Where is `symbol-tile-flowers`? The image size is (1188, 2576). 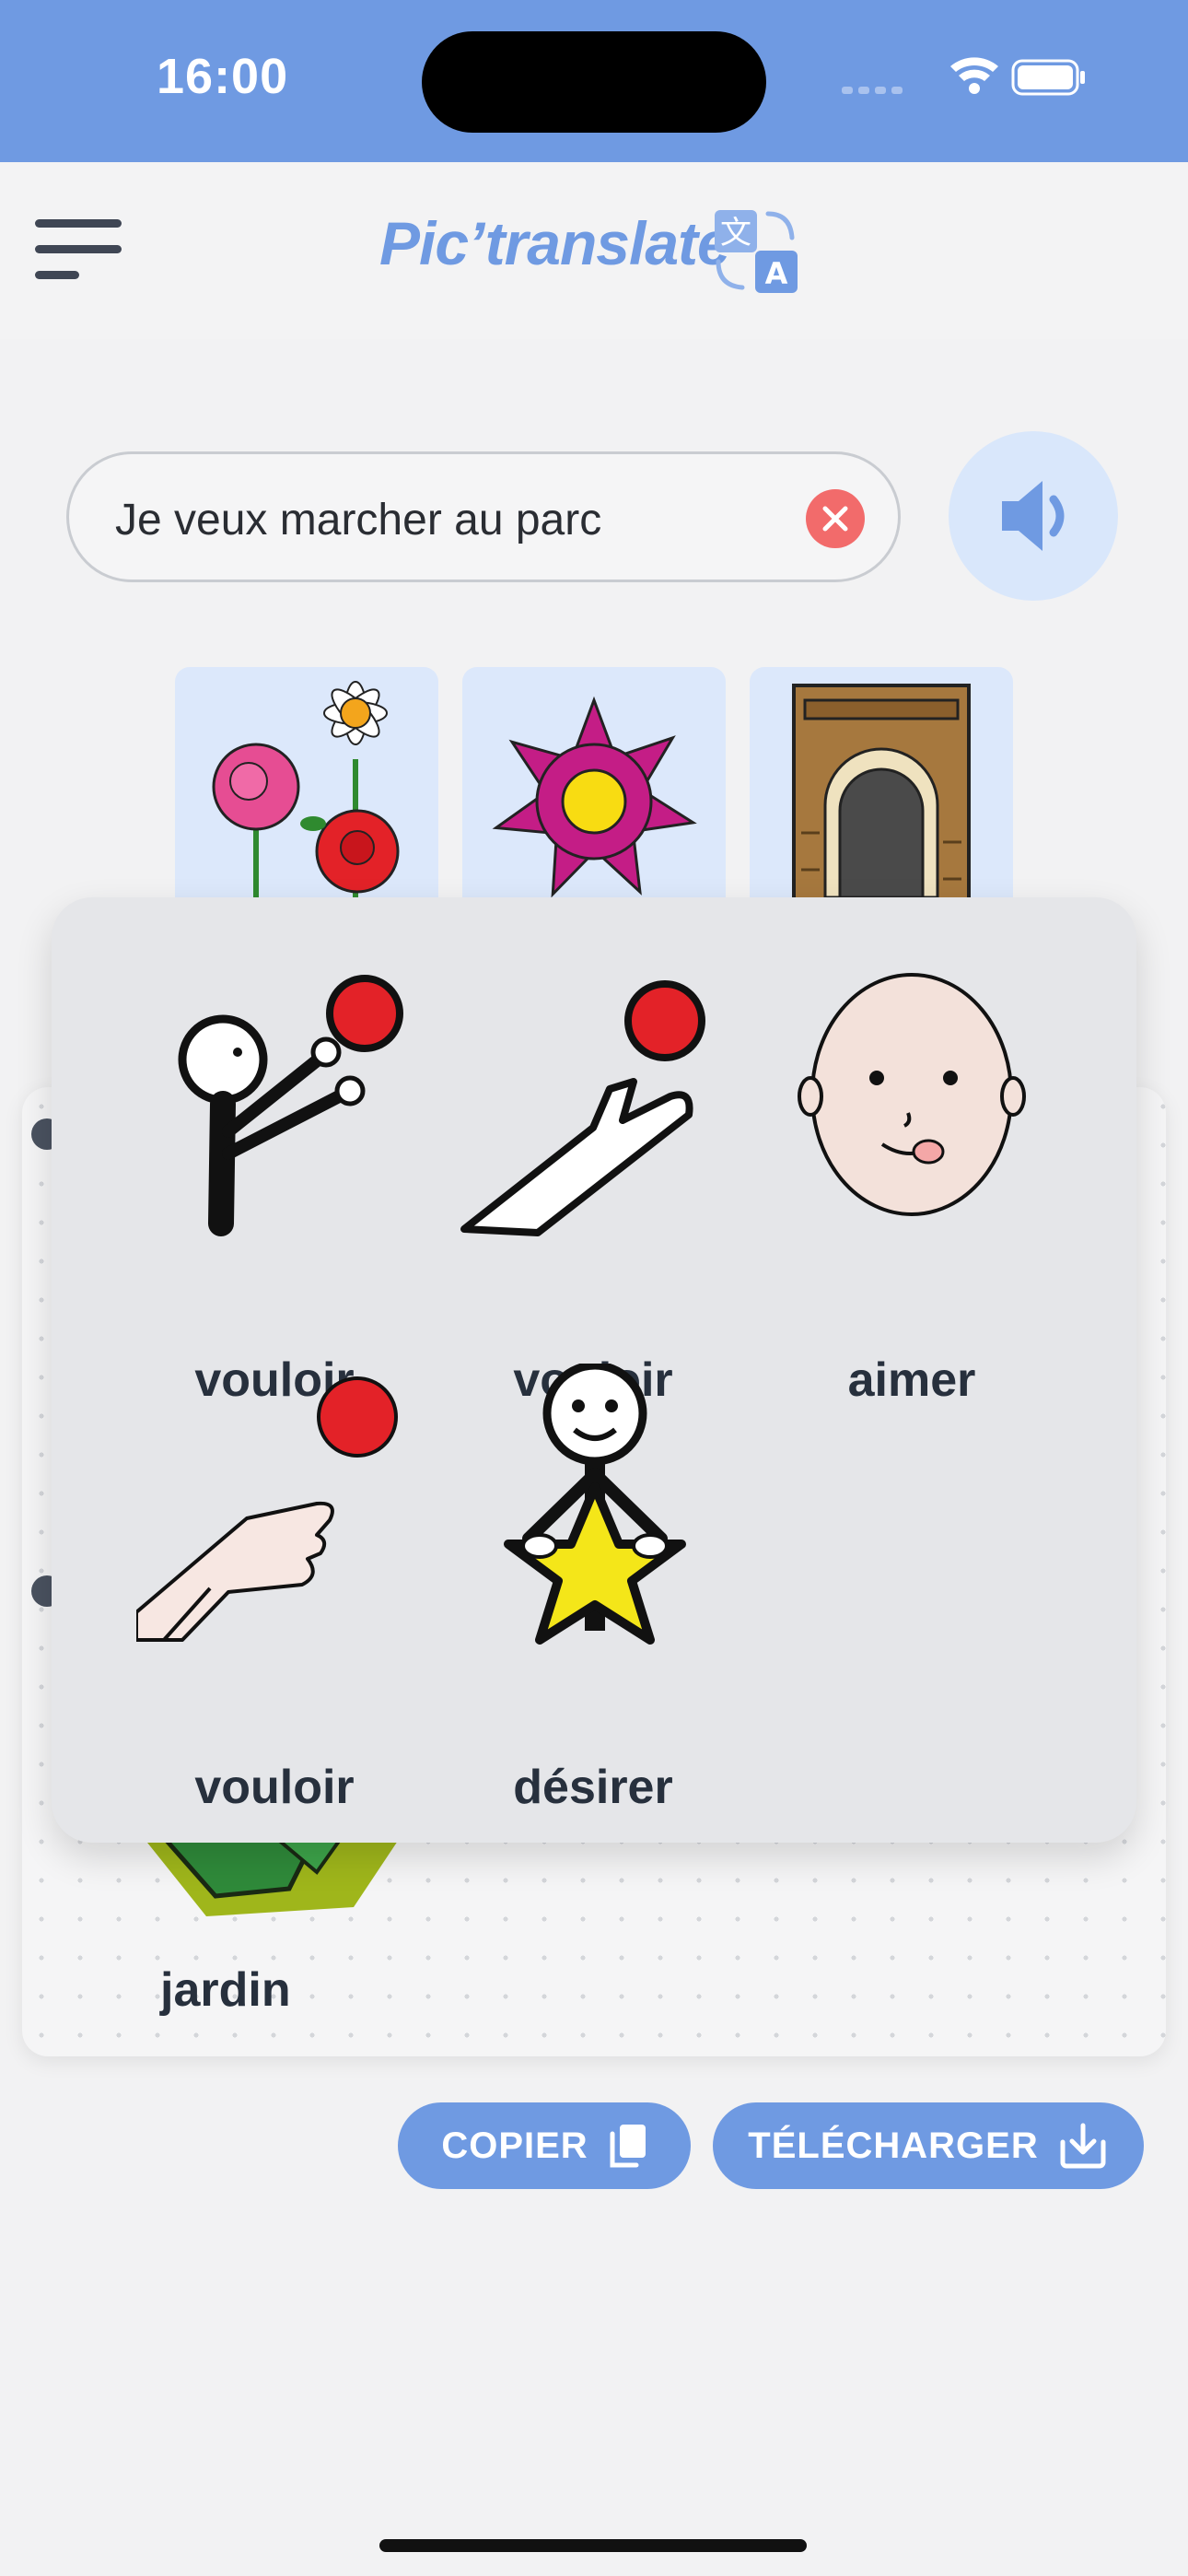
symbol-tile-flowers is located at coordinates (306, 782).